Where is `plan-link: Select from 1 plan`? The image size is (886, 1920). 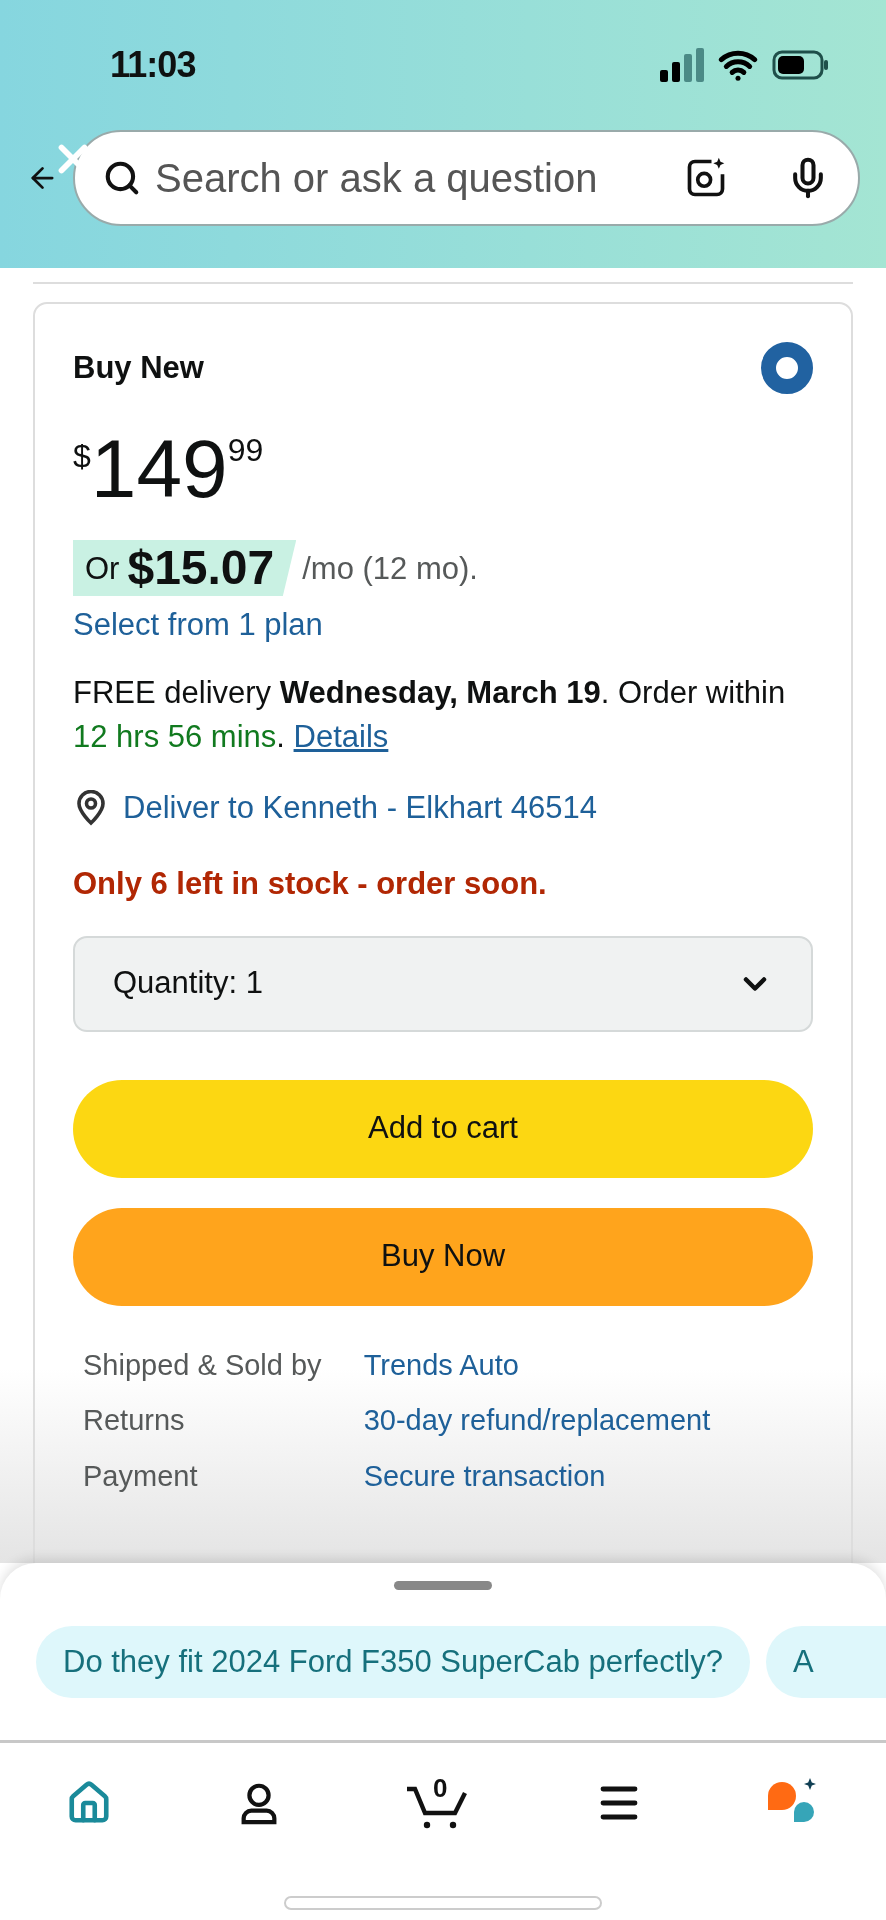 plan-link: Select from 1 plan is located at coordinates (198, 625).